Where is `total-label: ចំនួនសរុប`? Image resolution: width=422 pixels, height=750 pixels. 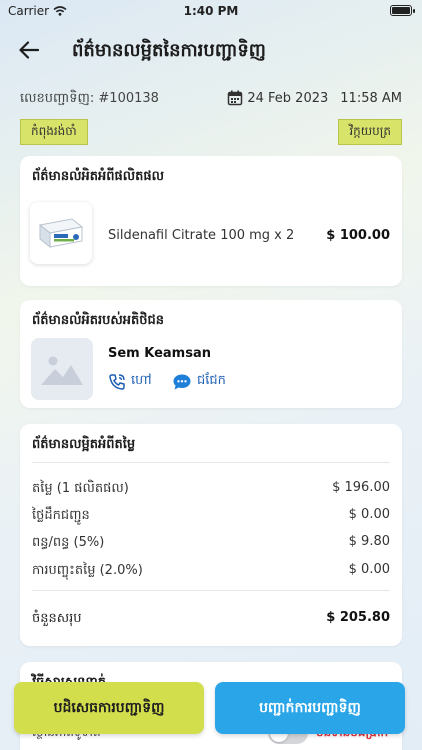 total-label: ចំនួនសរុប is located at coordinates (57, 618).